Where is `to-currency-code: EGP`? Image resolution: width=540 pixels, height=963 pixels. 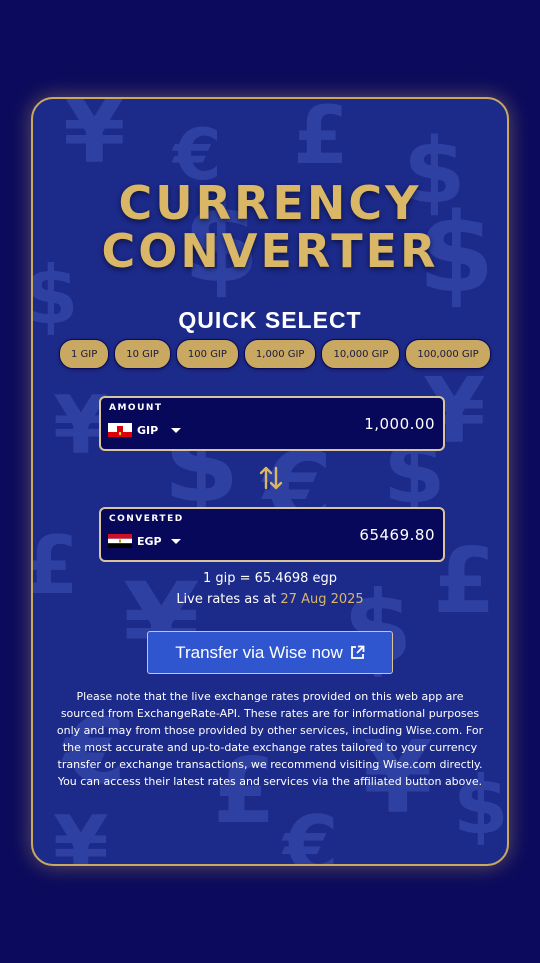 to-currency-code: EGP is located at coordinates (149, 541).